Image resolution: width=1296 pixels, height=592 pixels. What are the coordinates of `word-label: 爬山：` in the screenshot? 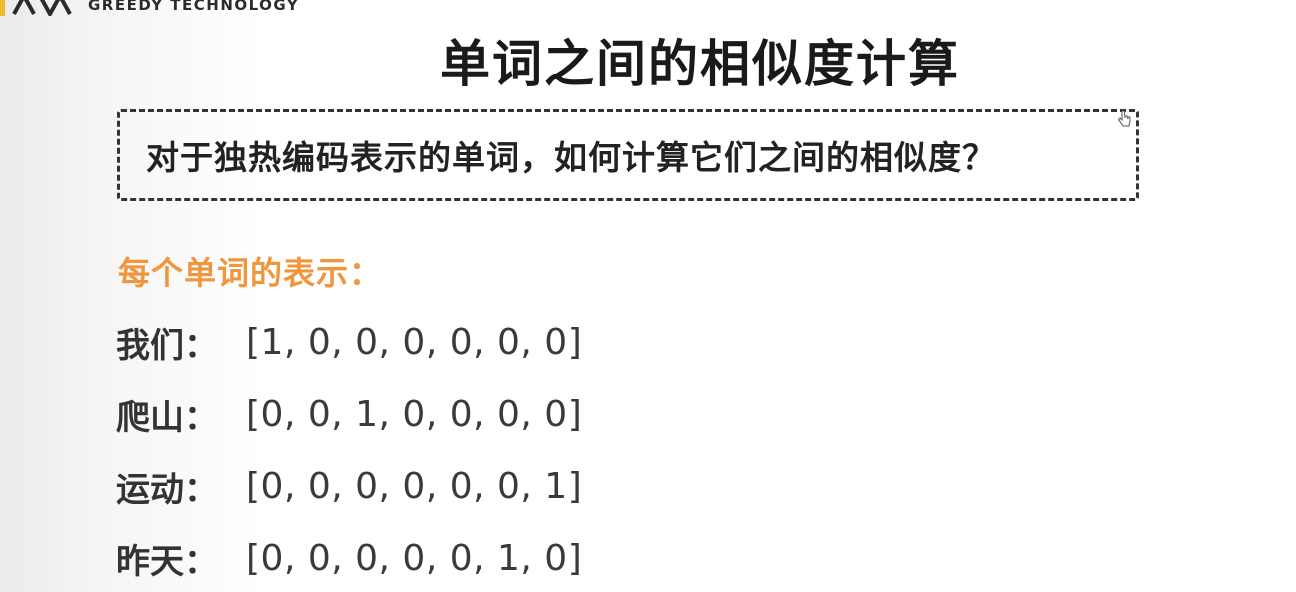 It's located at (167, 418).